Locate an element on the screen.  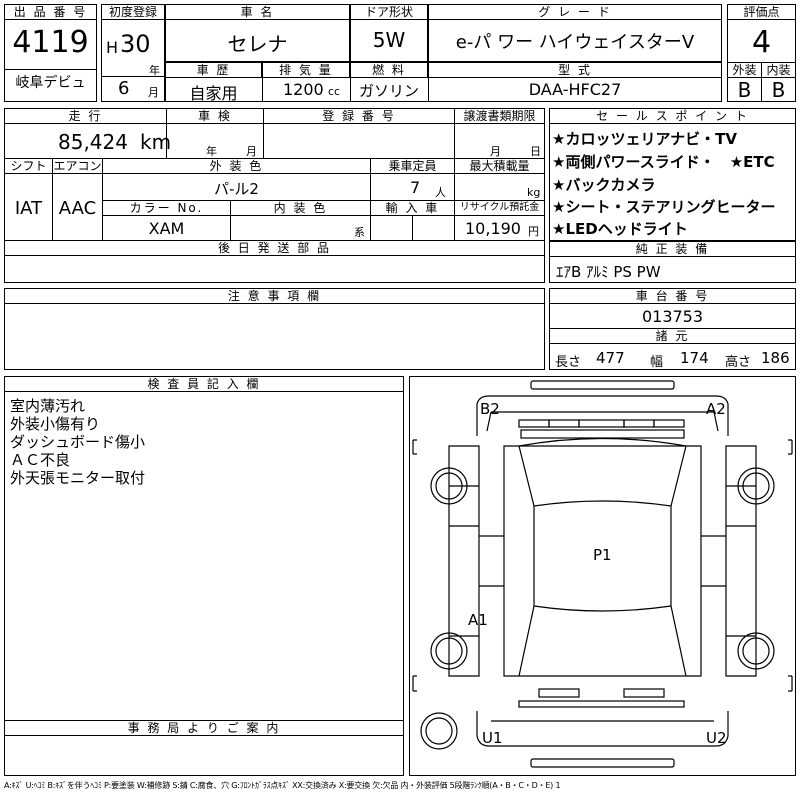
equipment: ｴｱB ｱﾙﾐ PS PW is located at coordinates (608, 272).